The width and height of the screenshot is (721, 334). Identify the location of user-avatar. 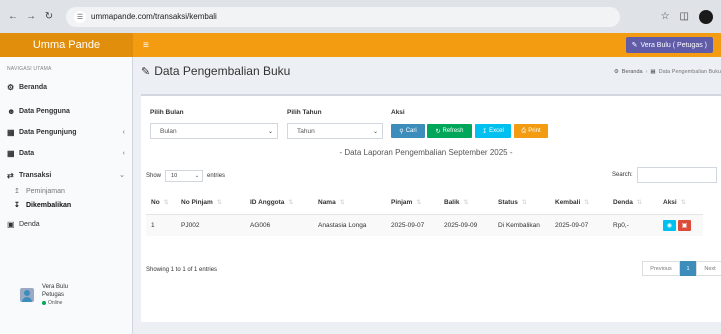
(27, 295).